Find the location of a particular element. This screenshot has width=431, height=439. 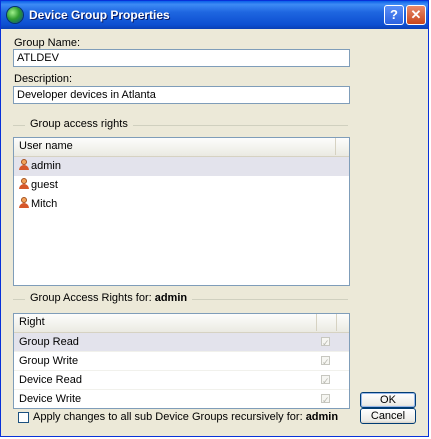

rights-list-header: Right is located at coordinates (181, 323).